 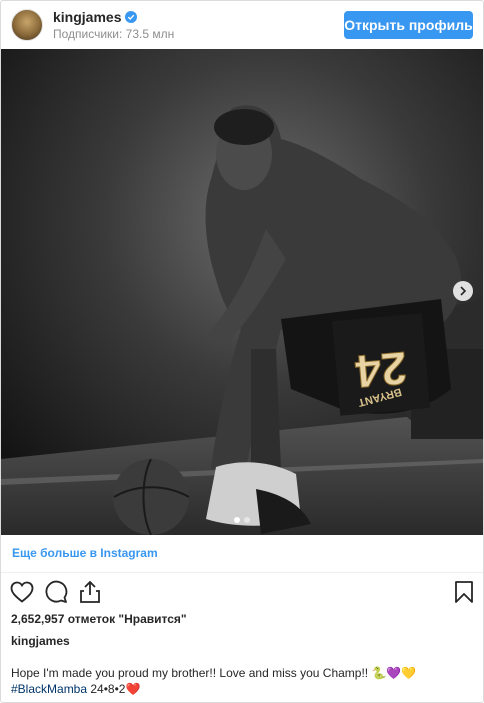 I want to click on action-bar, so click(x=243, y=592).